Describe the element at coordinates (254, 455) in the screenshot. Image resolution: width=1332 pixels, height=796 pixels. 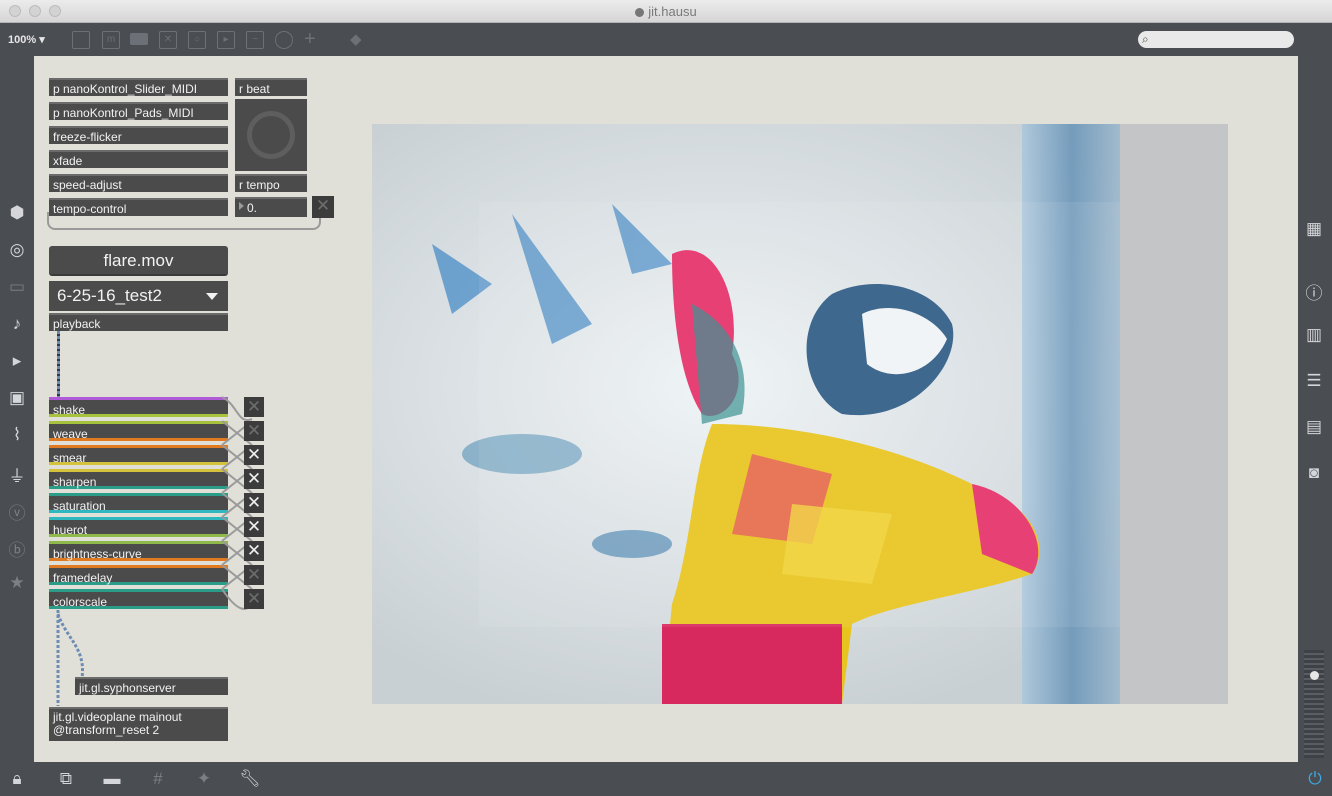
I see `toggle-smear: ✕` at that location.